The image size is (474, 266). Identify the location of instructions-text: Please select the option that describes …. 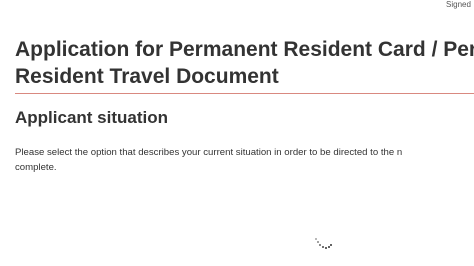
(244, 160).